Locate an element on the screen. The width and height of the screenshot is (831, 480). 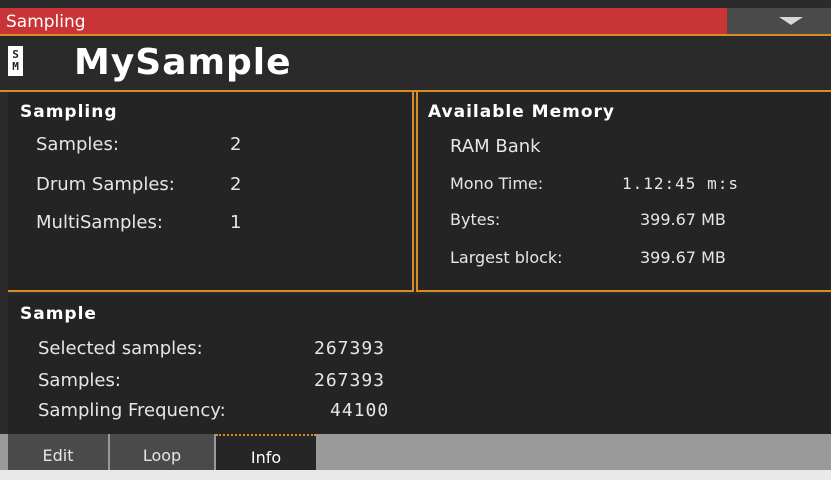
sample-length-value: 267393 is located at coordinates (350, 380).